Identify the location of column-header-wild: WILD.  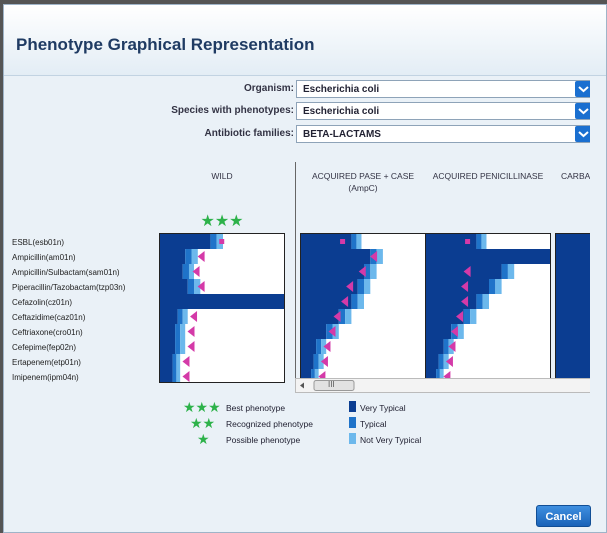
(222, 176).